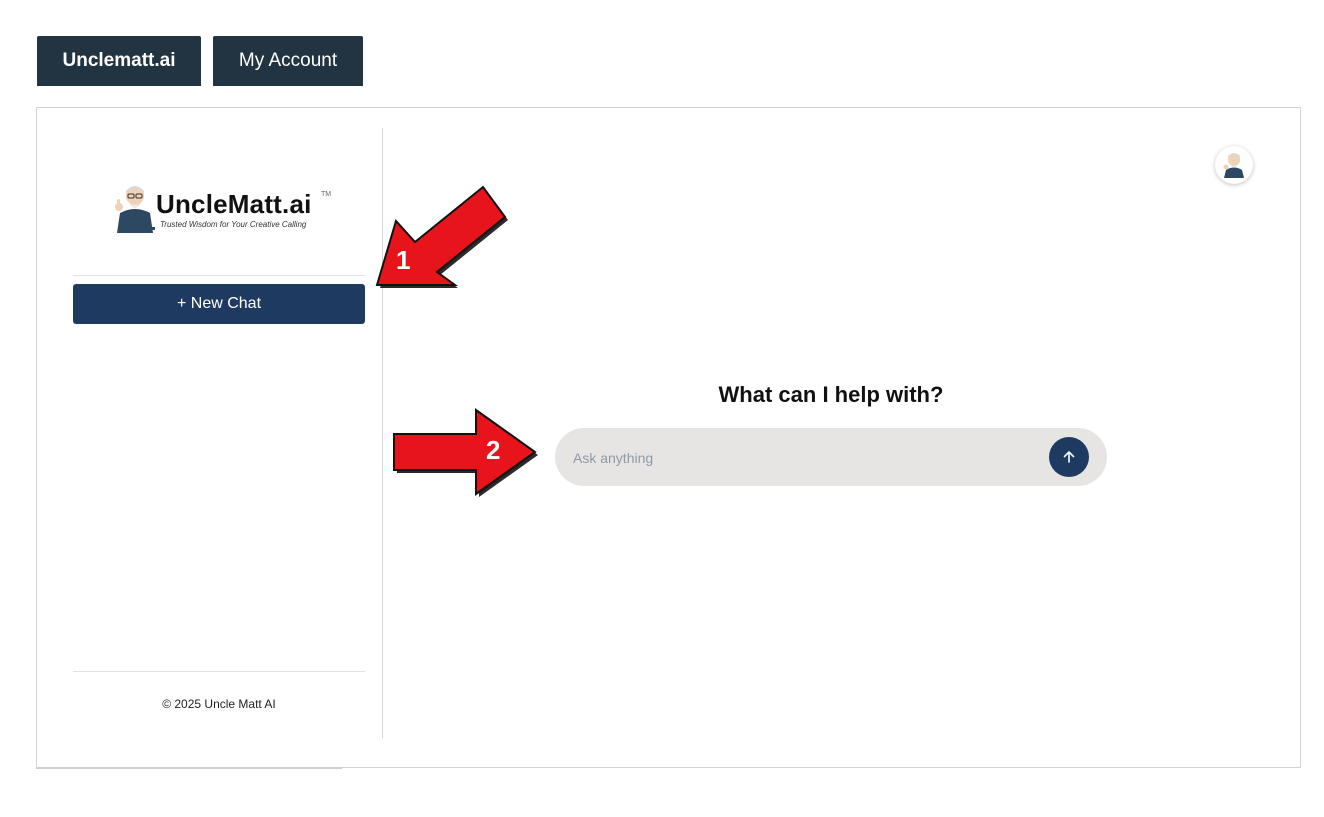 This screenshot has height=817, width=1324. I want to click on uncle-matt-mascot-icon, so click(135, 209).